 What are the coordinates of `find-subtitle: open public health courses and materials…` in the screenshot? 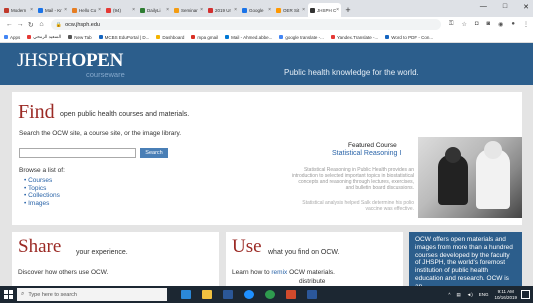 It's located at (125, 114).